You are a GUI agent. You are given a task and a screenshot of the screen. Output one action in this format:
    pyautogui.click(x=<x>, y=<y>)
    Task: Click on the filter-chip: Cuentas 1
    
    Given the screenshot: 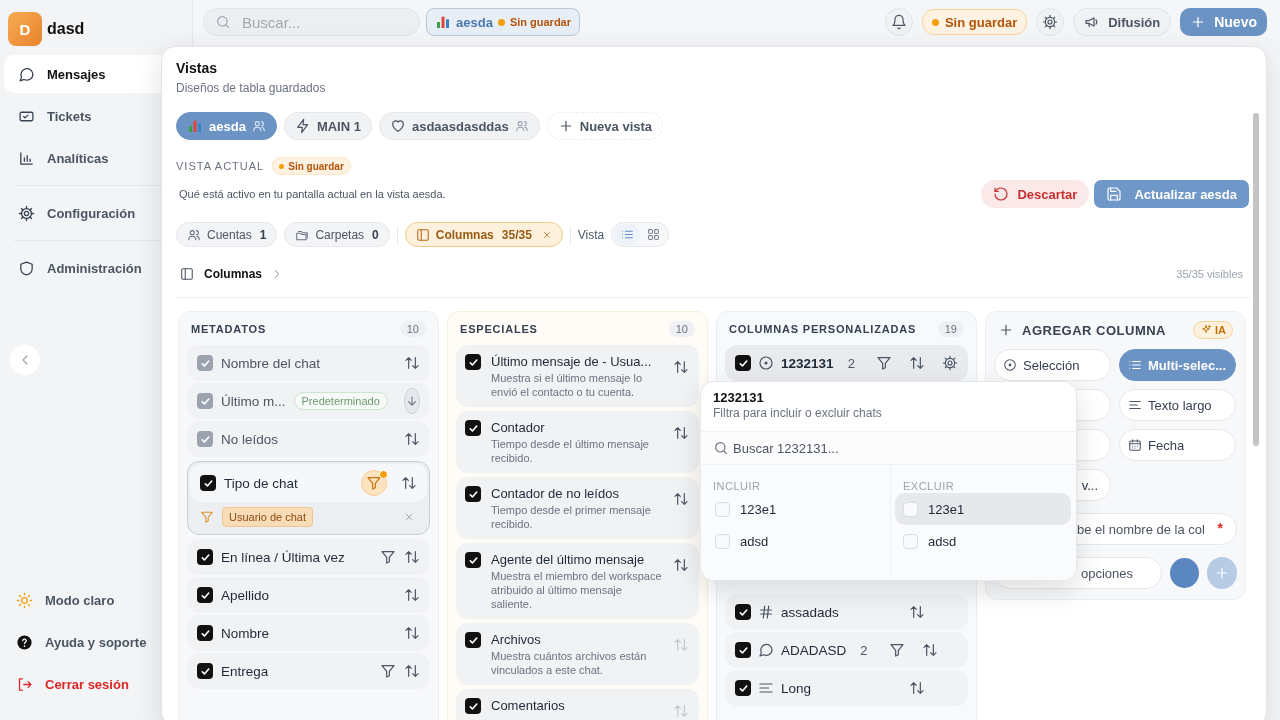 What is the action you would take?
    pyautogui.click(x=227, y=234)
    